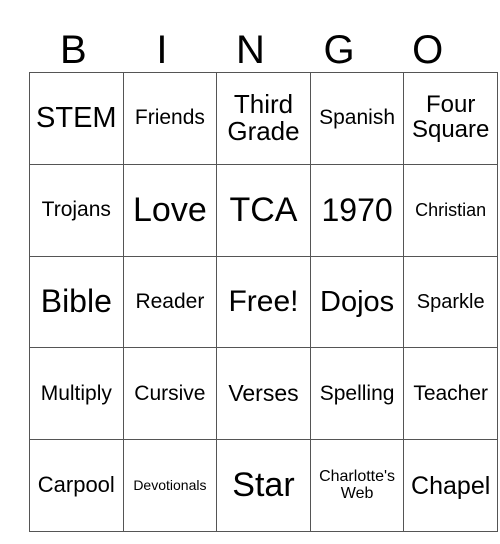  I want to click on bingo-cell: Cursive, so click(170, 394).